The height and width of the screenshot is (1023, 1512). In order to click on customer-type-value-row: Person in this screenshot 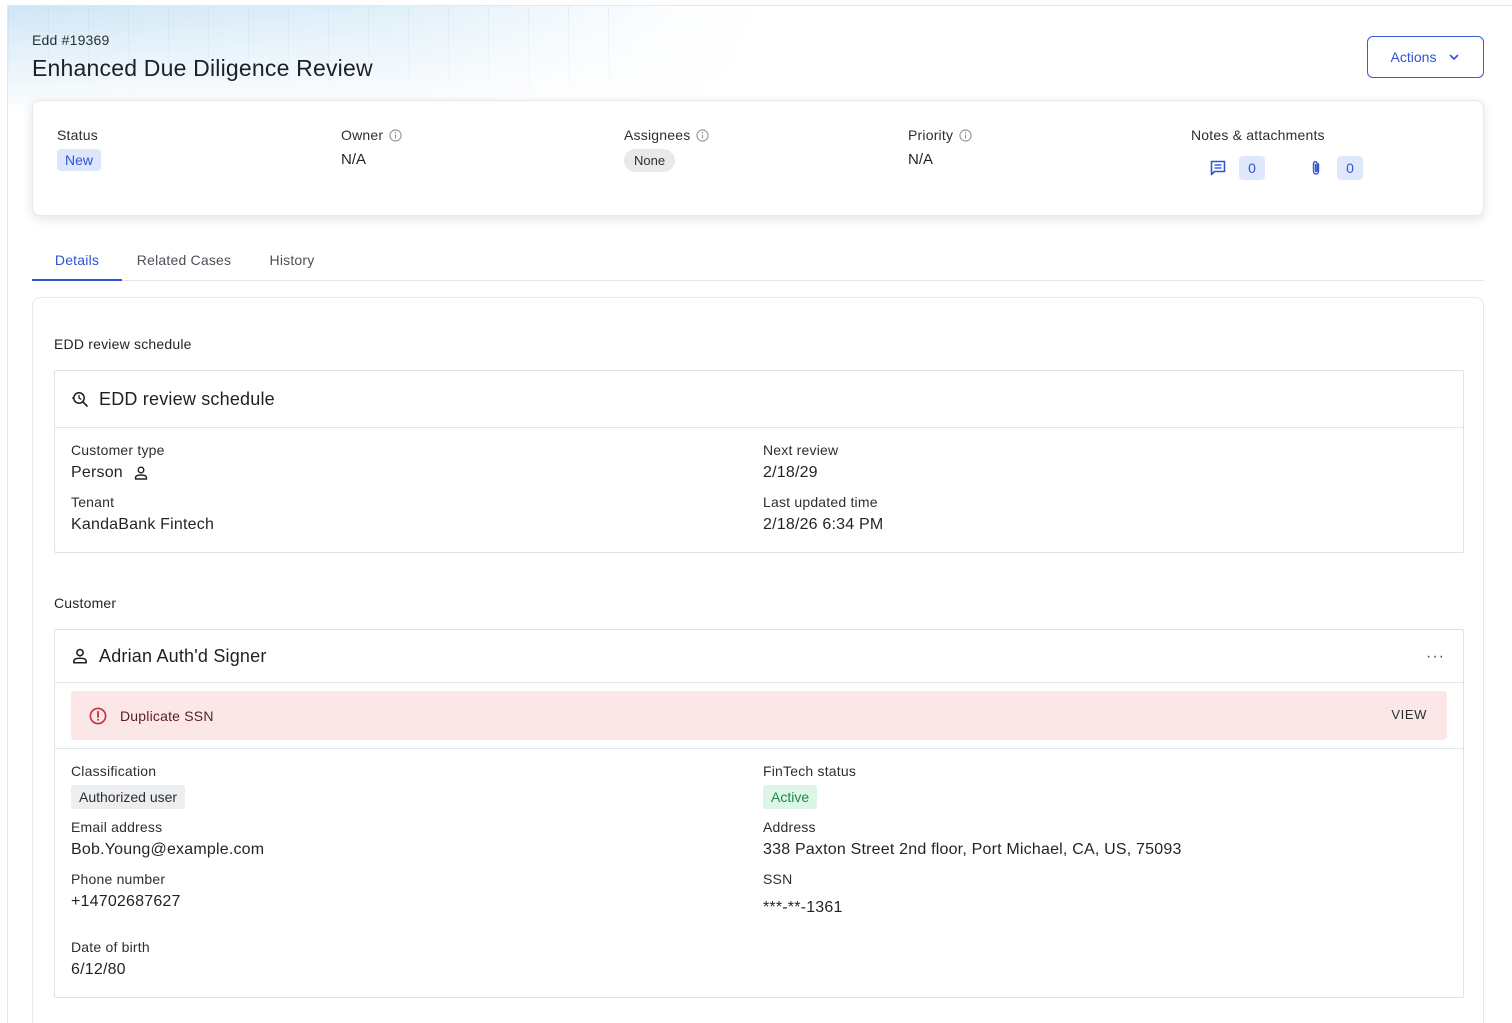, I will do `click(118, 473)`.